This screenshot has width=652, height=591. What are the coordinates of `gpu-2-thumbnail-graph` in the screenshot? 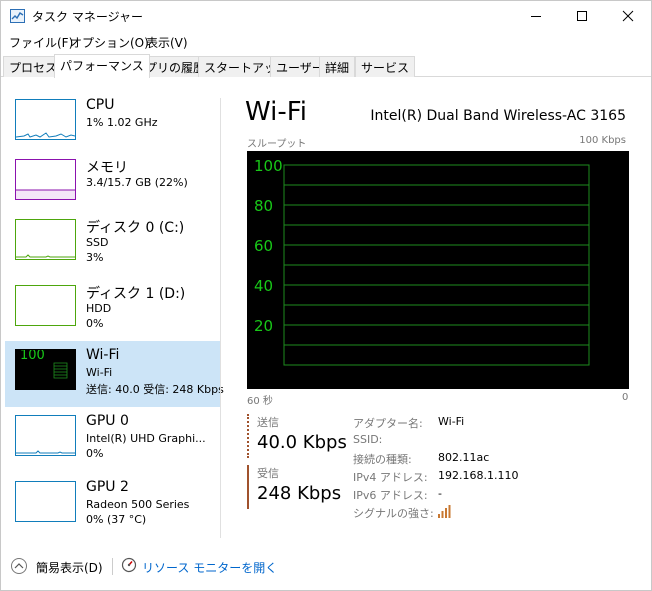 It's located at (45, 501).